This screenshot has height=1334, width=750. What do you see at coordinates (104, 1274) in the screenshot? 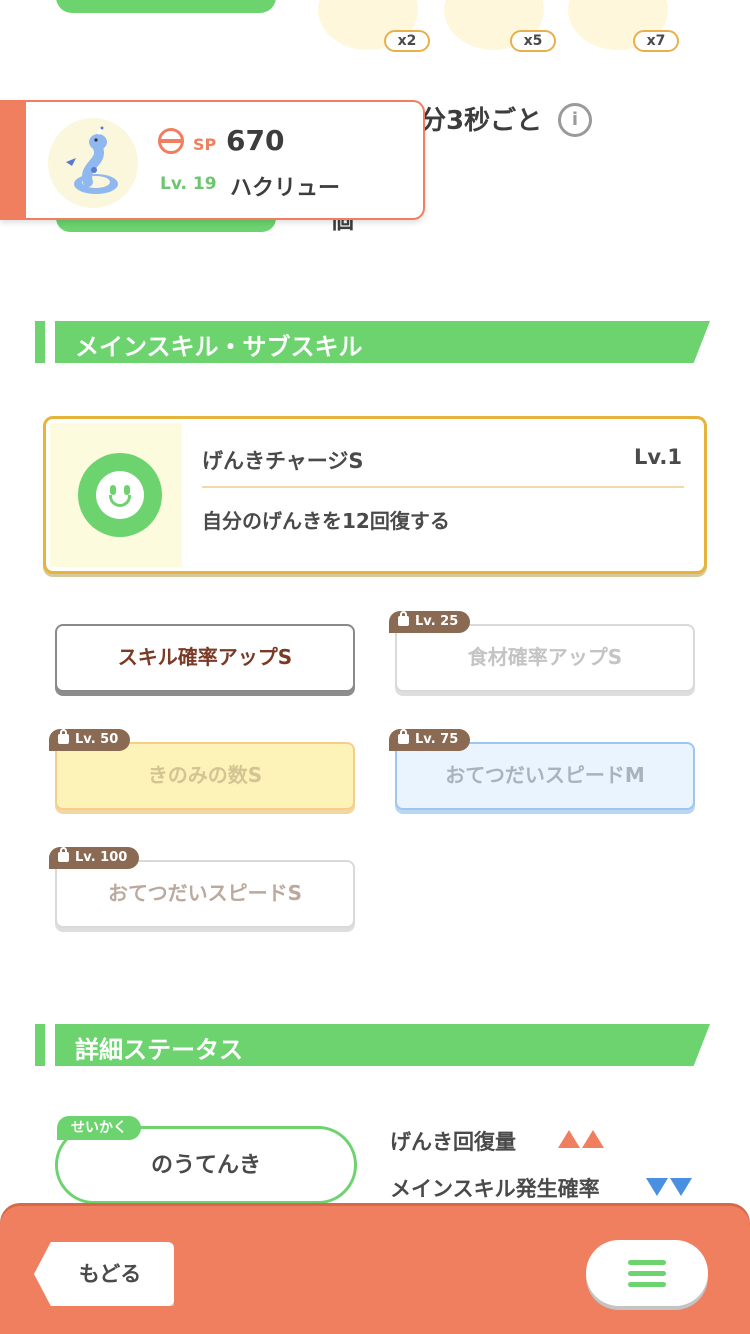
I see `back-button: もどる` at bounding box center [104, 1274].